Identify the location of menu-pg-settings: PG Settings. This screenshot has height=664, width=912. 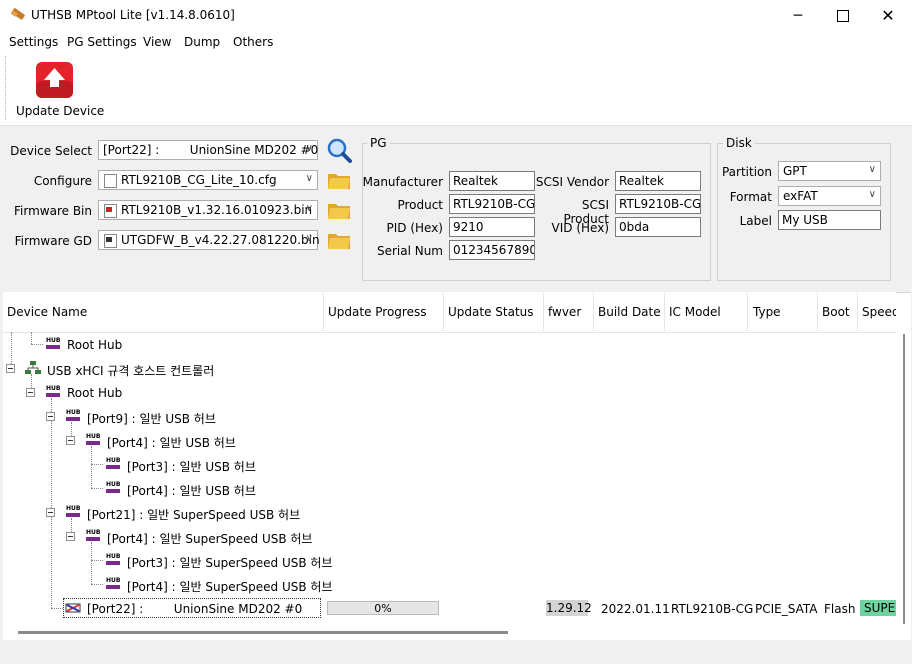
(102, 42).